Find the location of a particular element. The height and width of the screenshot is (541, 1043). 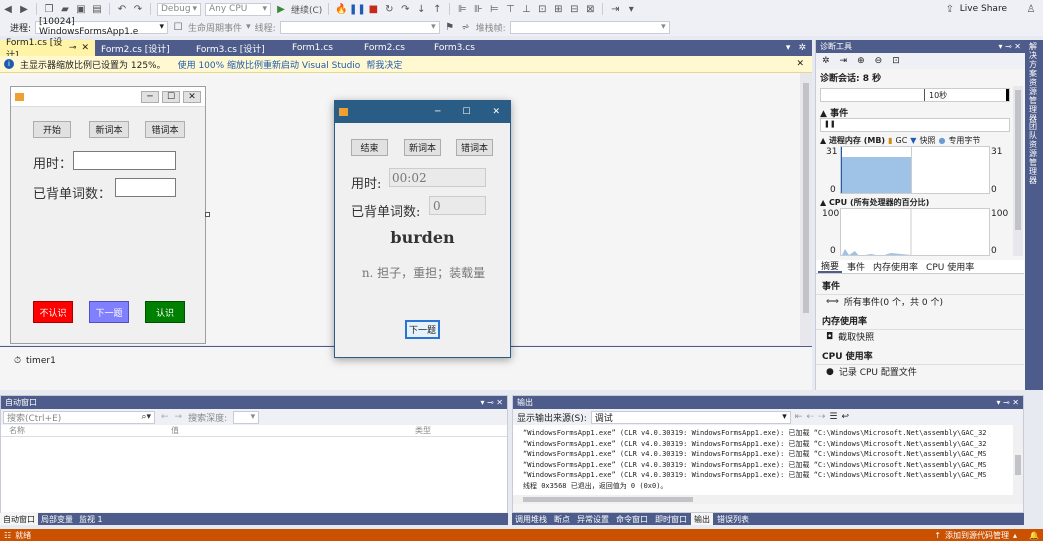

chevron-up-icon: ▴ is located at coordinates (1015, 535).